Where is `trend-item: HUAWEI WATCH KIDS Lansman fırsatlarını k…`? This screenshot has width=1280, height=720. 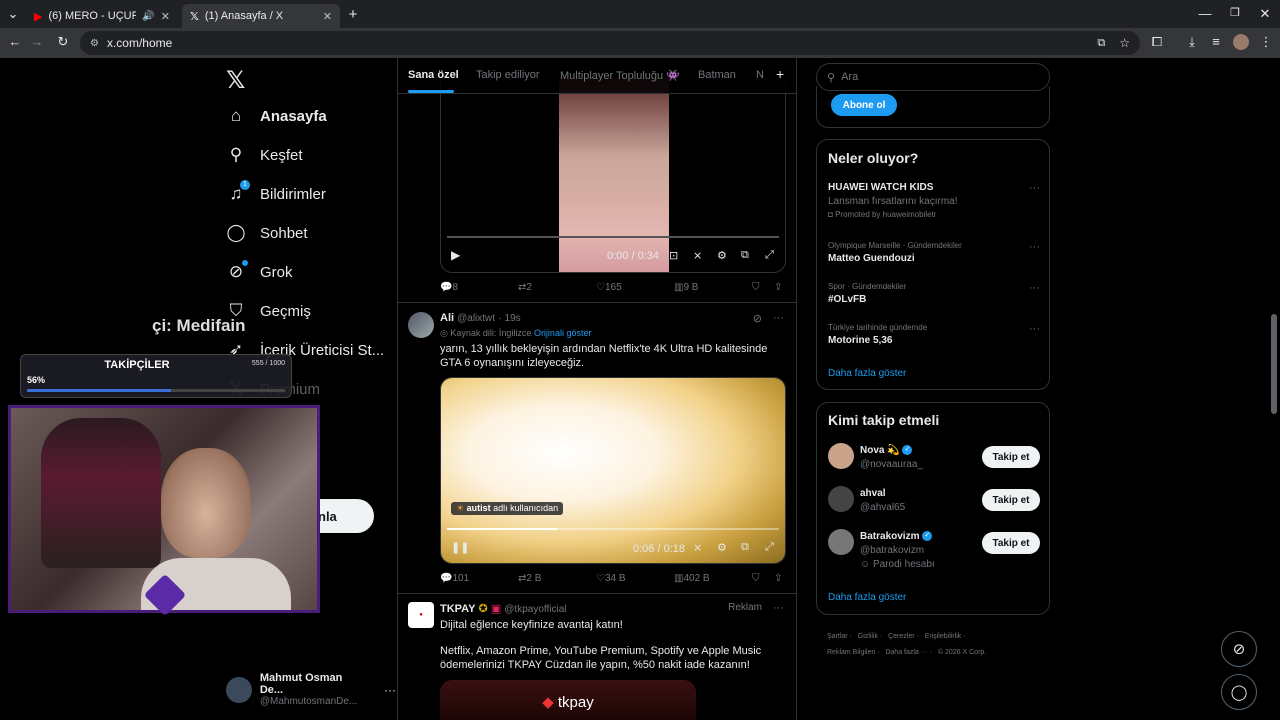 trend-item: HUAWEI WATCH KIDS Lansman fırsatlarını k… is located at coordinates (934, 200).